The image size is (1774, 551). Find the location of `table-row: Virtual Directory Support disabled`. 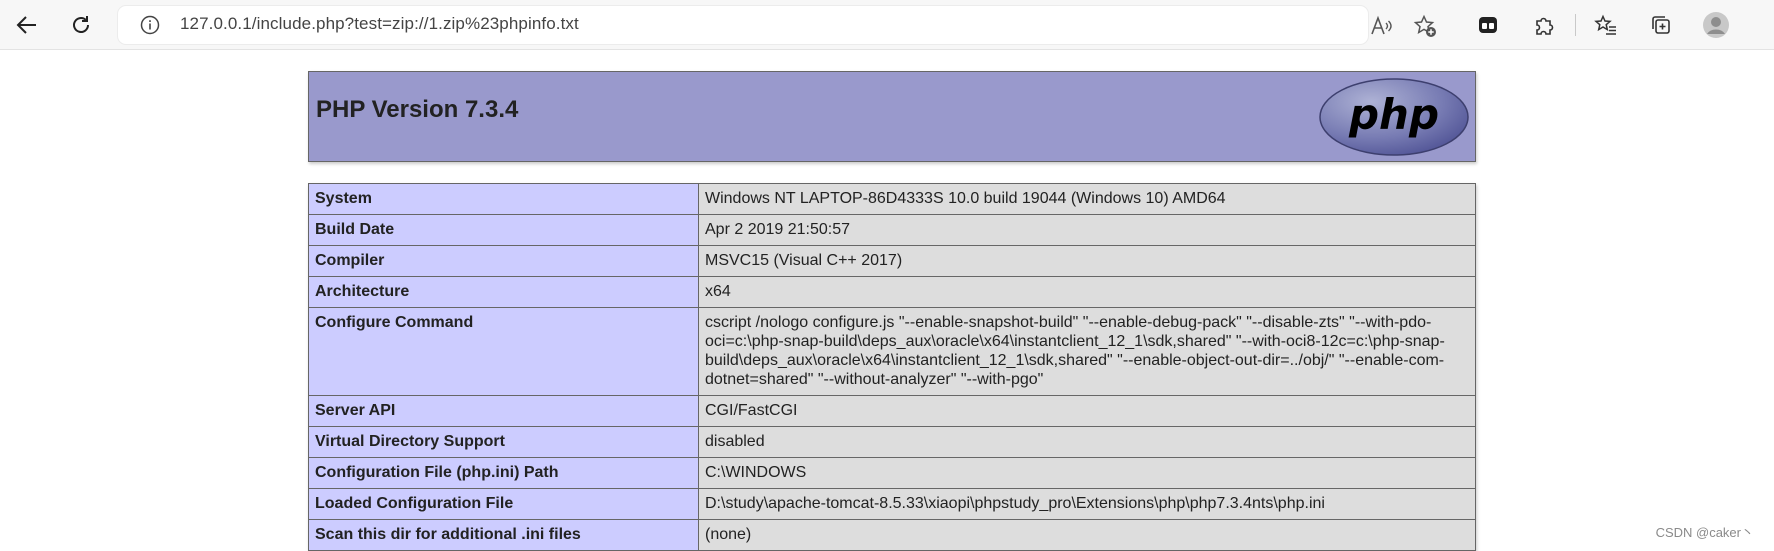

table-row: Virtual Directory Support disabled is located at coordinates (892, 442).